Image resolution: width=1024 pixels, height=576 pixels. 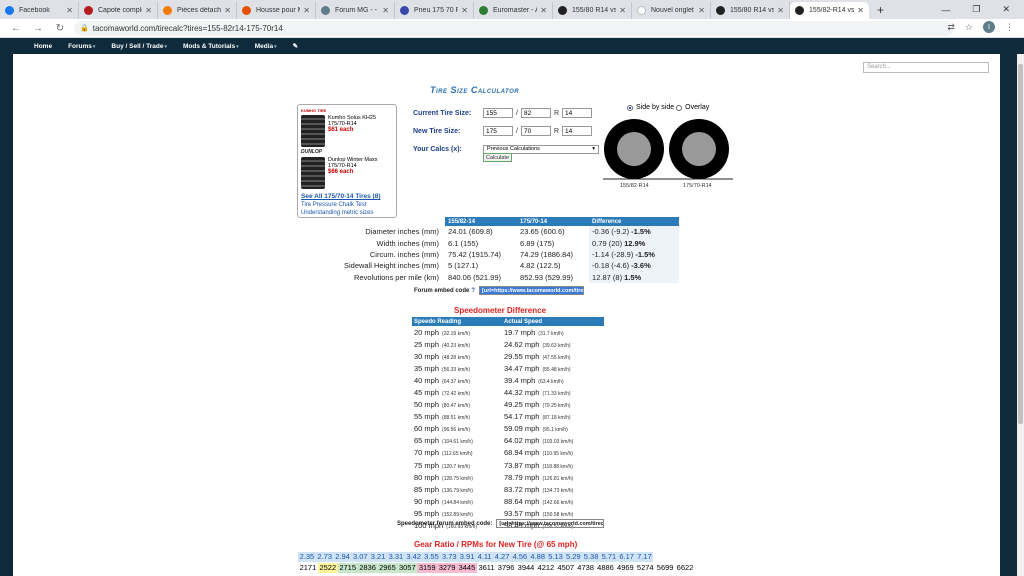 What do you see at coordinates (39, 10) in the screenshot?
I see `browser-tab: Facebook ✕` at bounding box center [39, 10].